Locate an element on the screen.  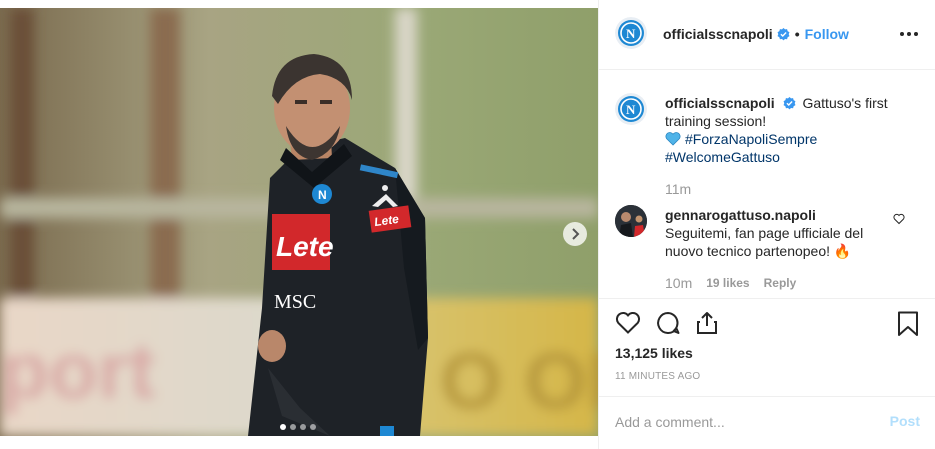
avatar is located at coordinates (631, 221).